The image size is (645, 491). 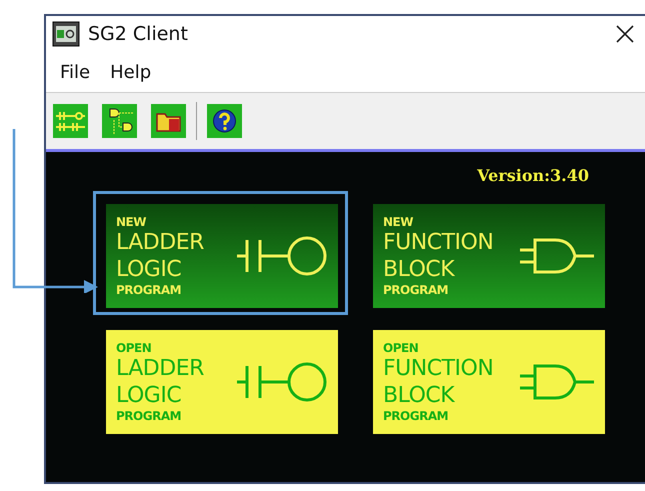 What do you see at coordinates (131, 72) in the screenshot?
I see `menu-item: Help` at bounding box center [131, 72].